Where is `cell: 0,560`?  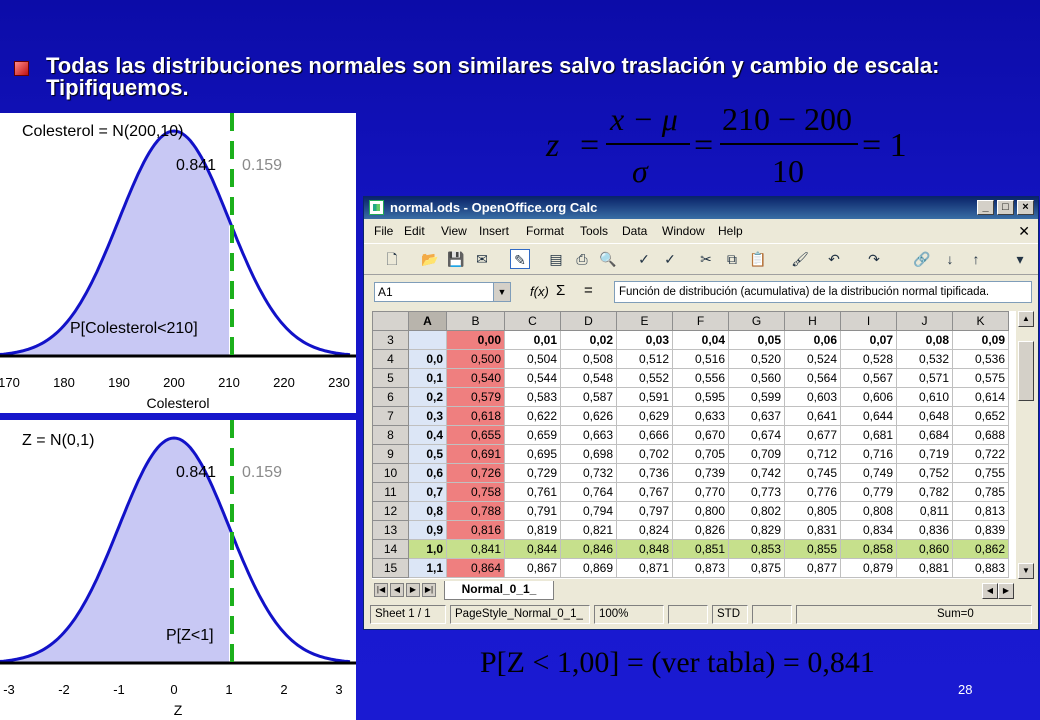
cell: 0,560 is located at coordinates (756, 378).